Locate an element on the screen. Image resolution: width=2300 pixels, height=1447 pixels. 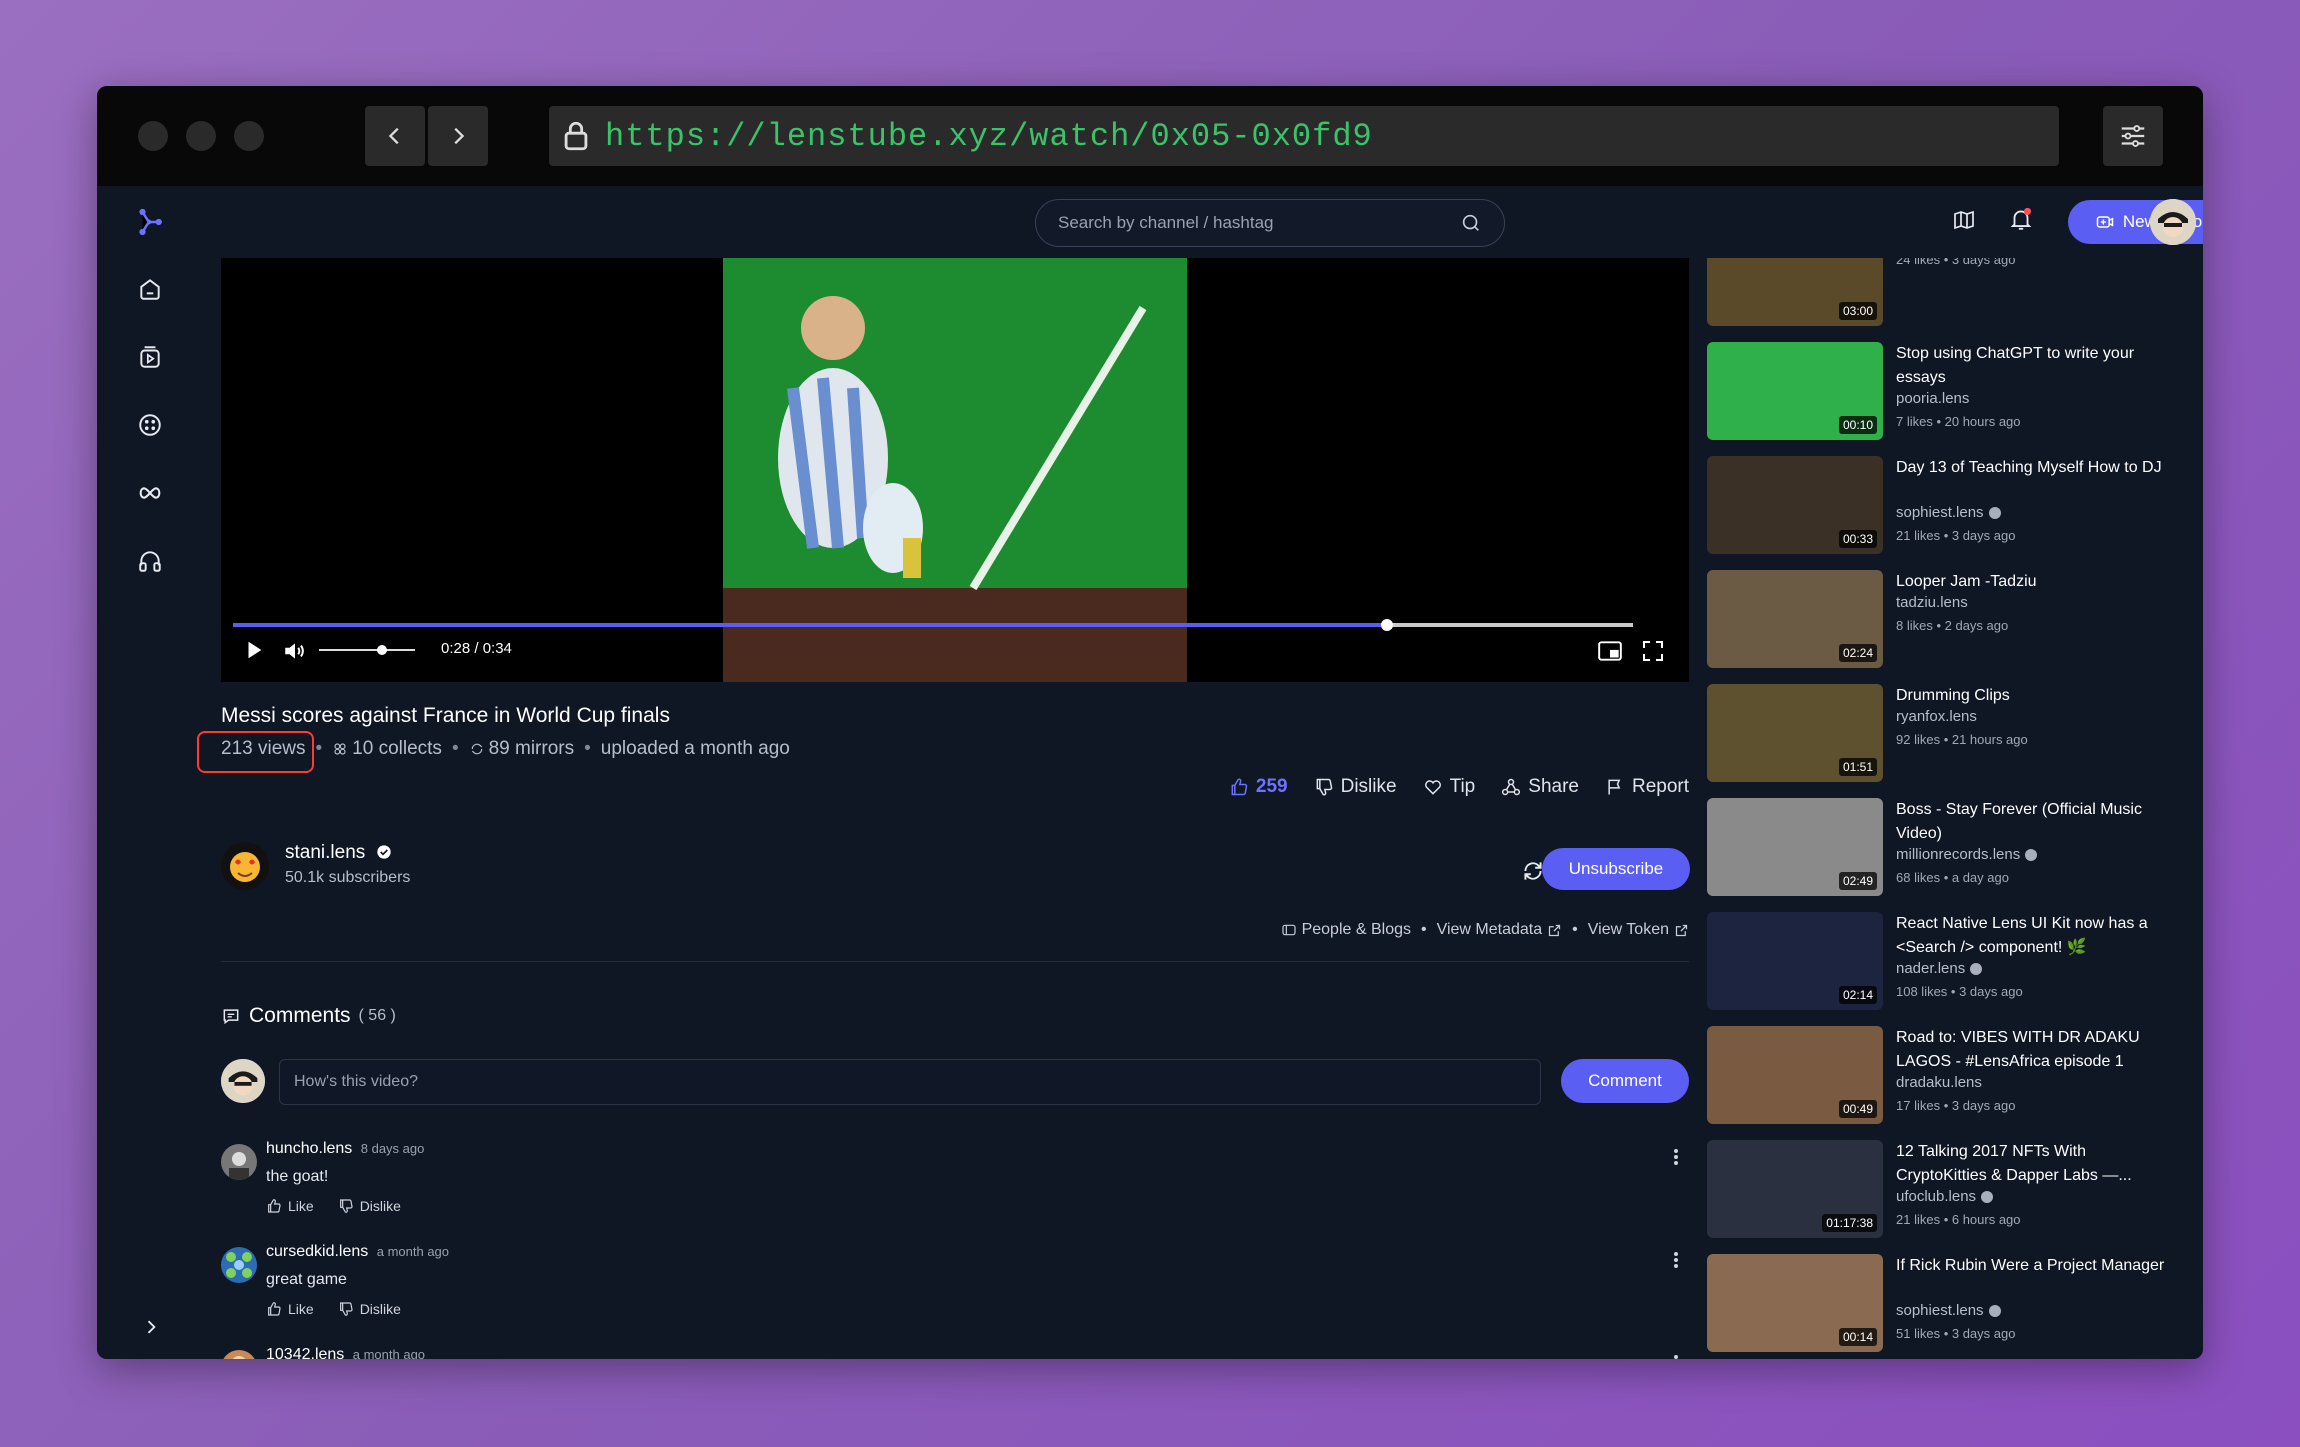
video-channel: tadziu.lens is located at coordinates (1932, 602).